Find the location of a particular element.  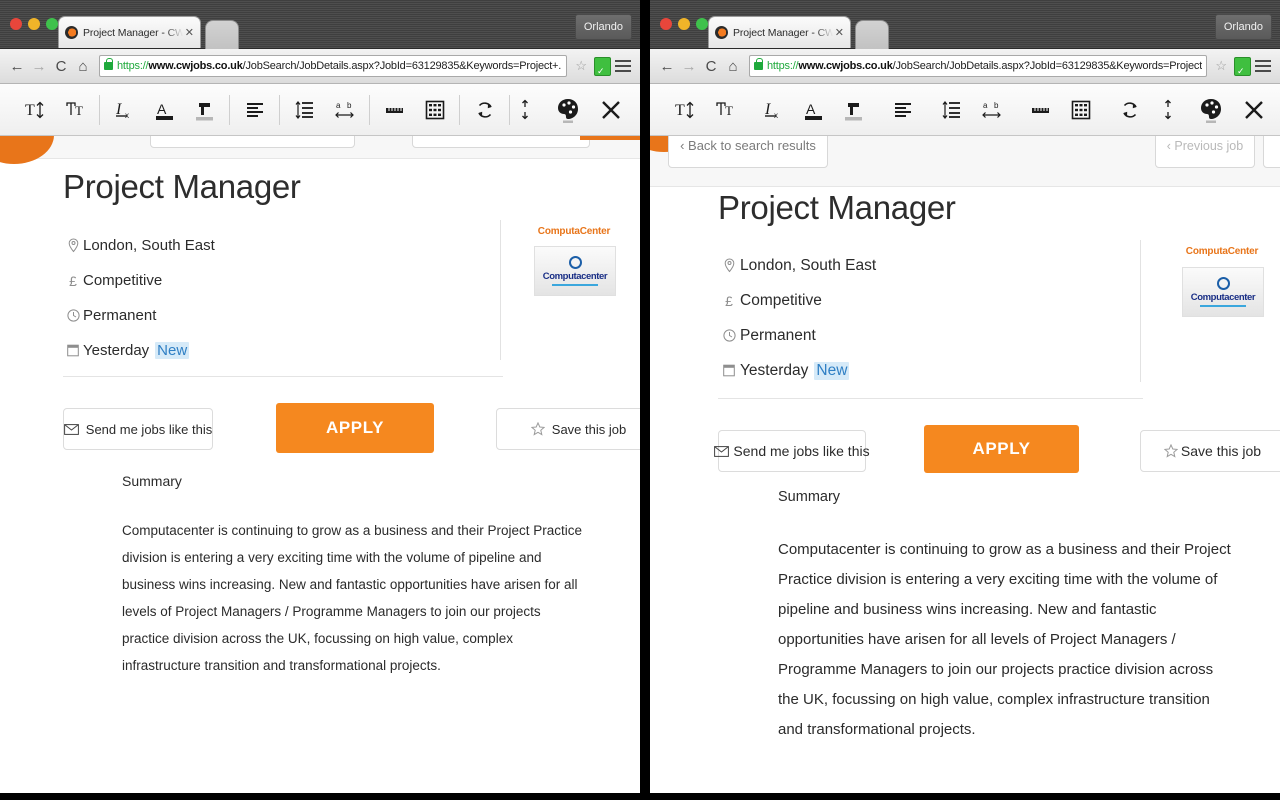

back-to-search-results-label: ‹ Back to search results is located at coordinates (748, 145).